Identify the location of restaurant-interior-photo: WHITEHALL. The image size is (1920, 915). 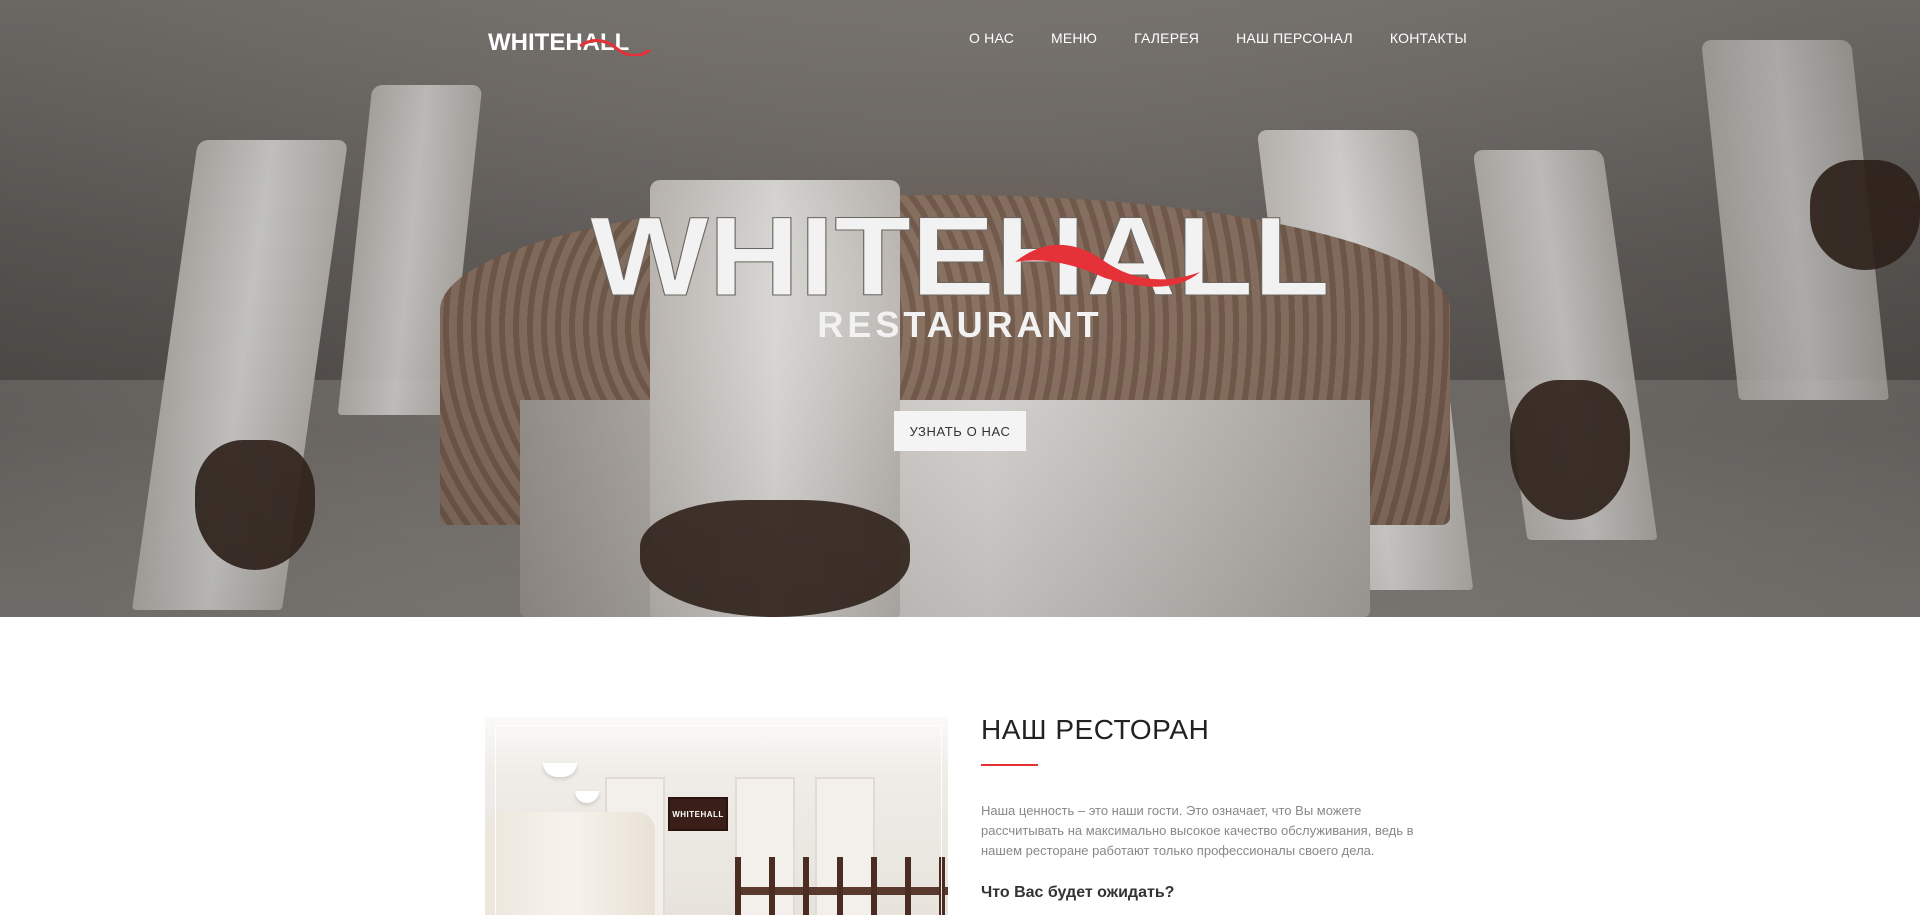
(716, 816).